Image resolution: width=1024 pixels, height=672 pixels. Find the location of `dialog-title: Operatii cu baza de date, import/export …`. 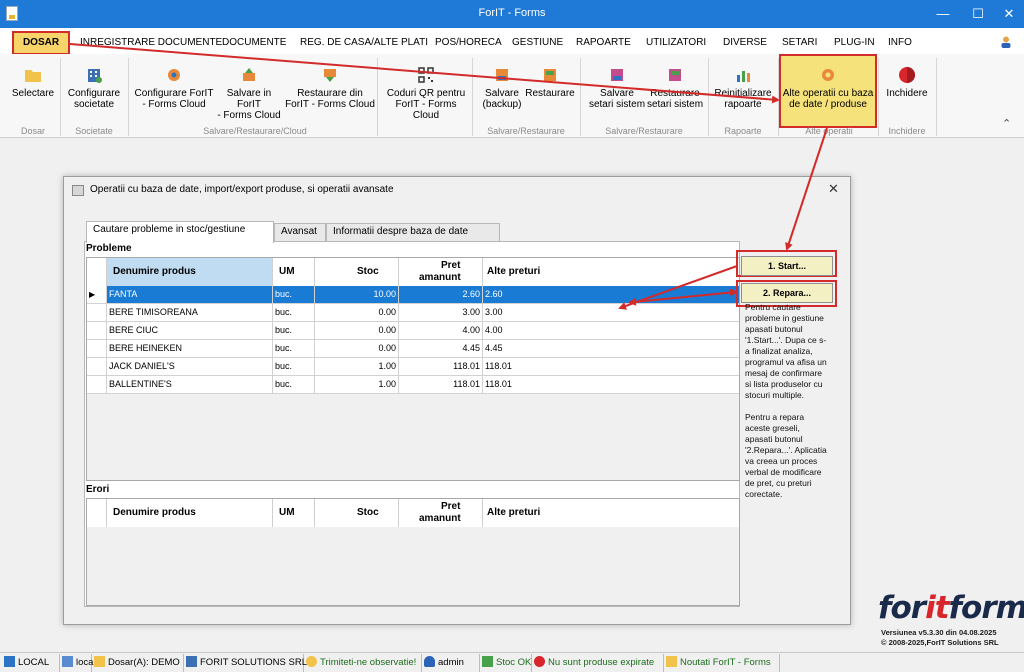

dialog-title: Operatii cu baza de date, import/export … is located at coordinates (242, 189).